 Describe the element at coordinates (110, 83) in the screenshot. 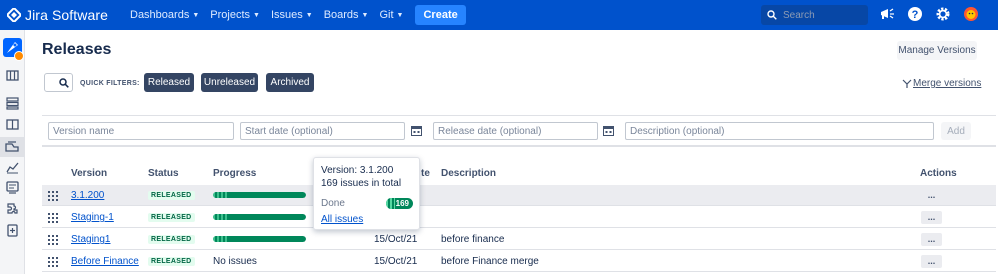

I see `quick-filters-label: QUICK FILTERS:` at that location.